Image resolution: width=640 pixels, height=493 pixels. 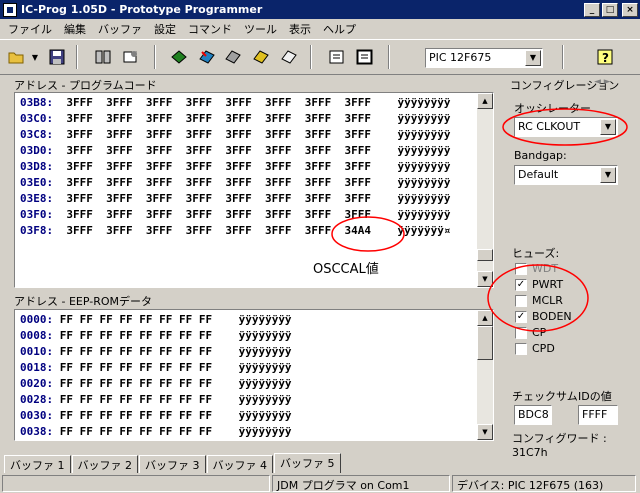 I want to click on app-icon, so click(x=10, y=9).